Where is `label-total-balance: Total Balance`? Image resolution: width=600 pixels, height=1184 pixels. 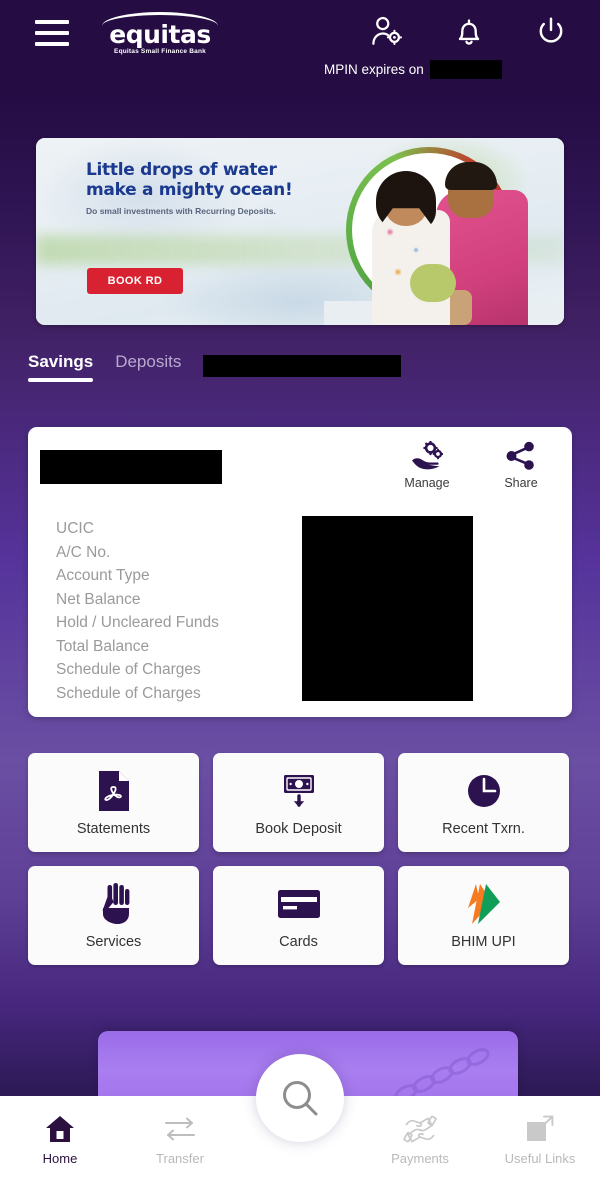 label-total-balance: Total Balance is located at coordinates (103, 646).